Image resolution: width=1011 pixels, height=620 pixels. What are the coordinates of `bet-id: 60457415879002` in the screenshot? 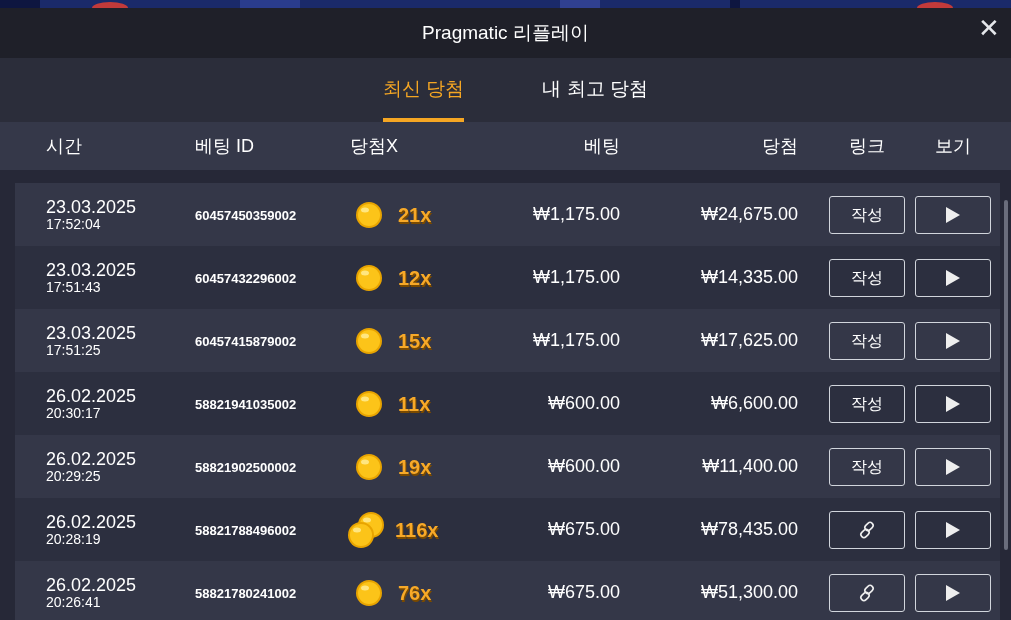 It's located at (246, 341).